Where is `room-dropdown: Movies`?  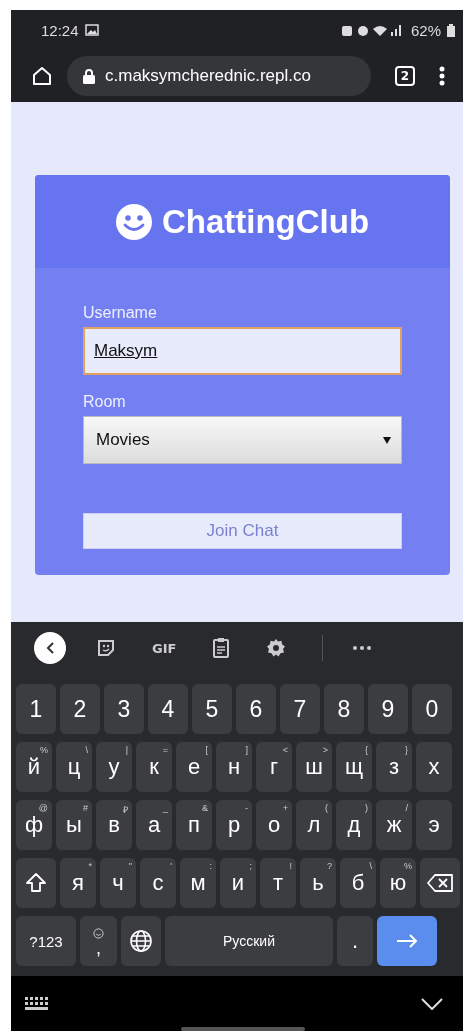
room-dropdown: Movies is located at coordinates (242, 440).